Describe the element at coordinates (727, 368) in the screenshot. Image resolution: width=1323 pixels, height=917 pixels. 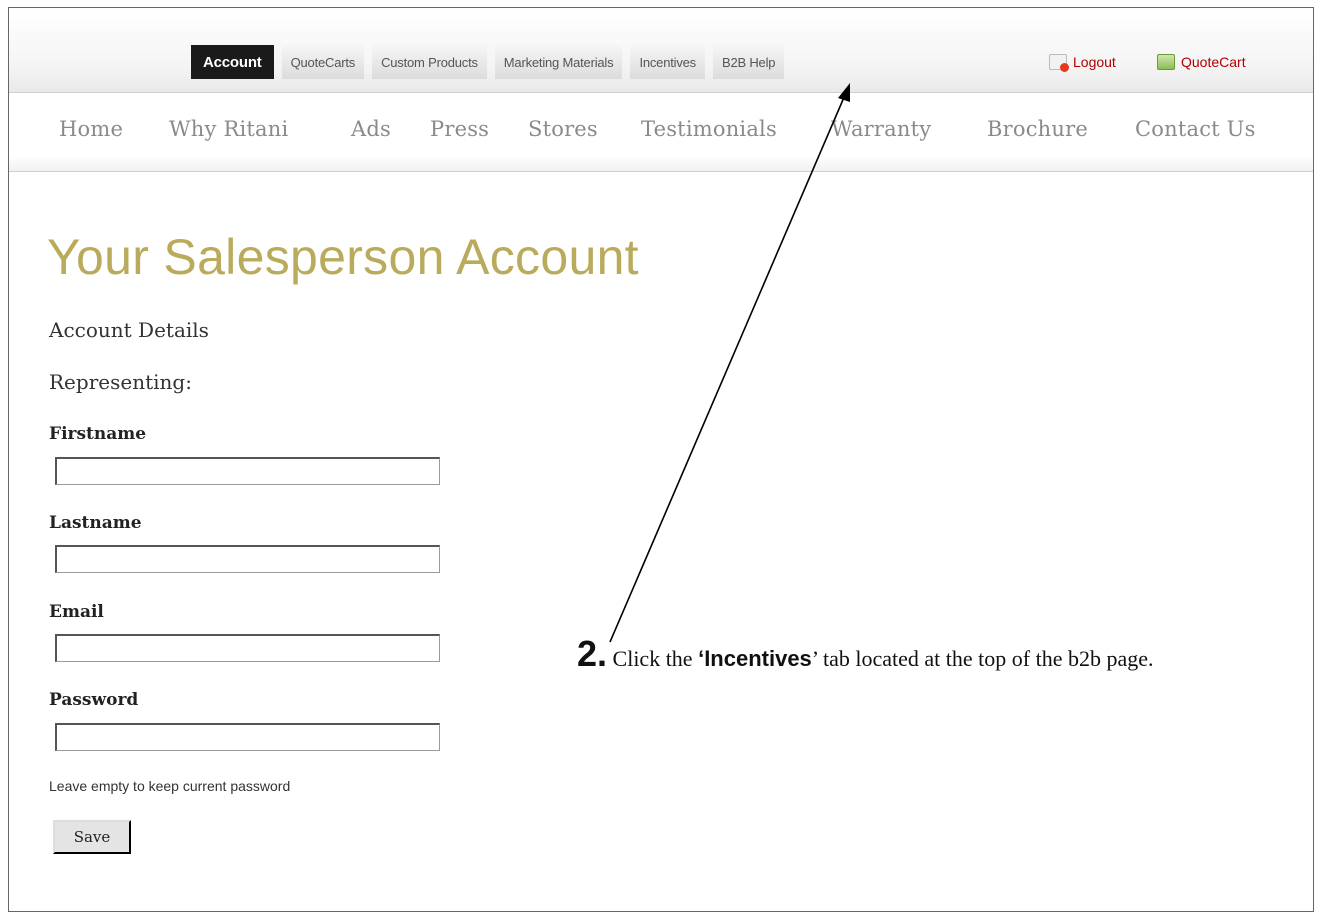
I see `arrow-line` at that location.